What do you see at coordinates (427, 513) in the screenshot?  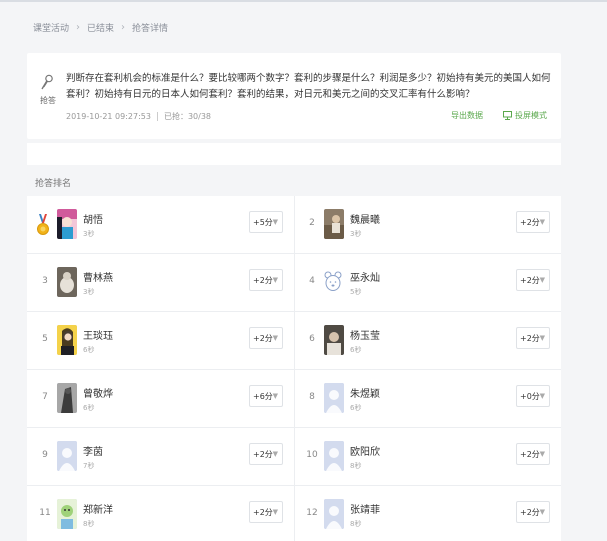 I see `ranking-entry: 12 张靖菲 8秒 +2分 ▼` at bounding box center [427, 513].